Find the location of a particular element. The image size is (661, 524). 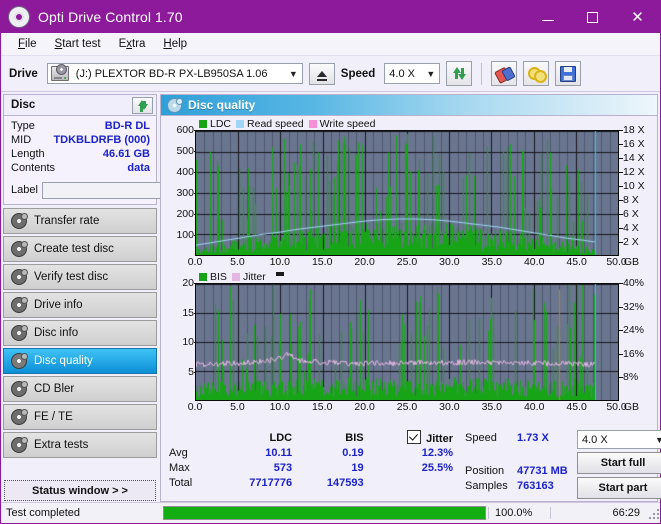

y-tick-label: 12 X is located at coordinates (632, 172).